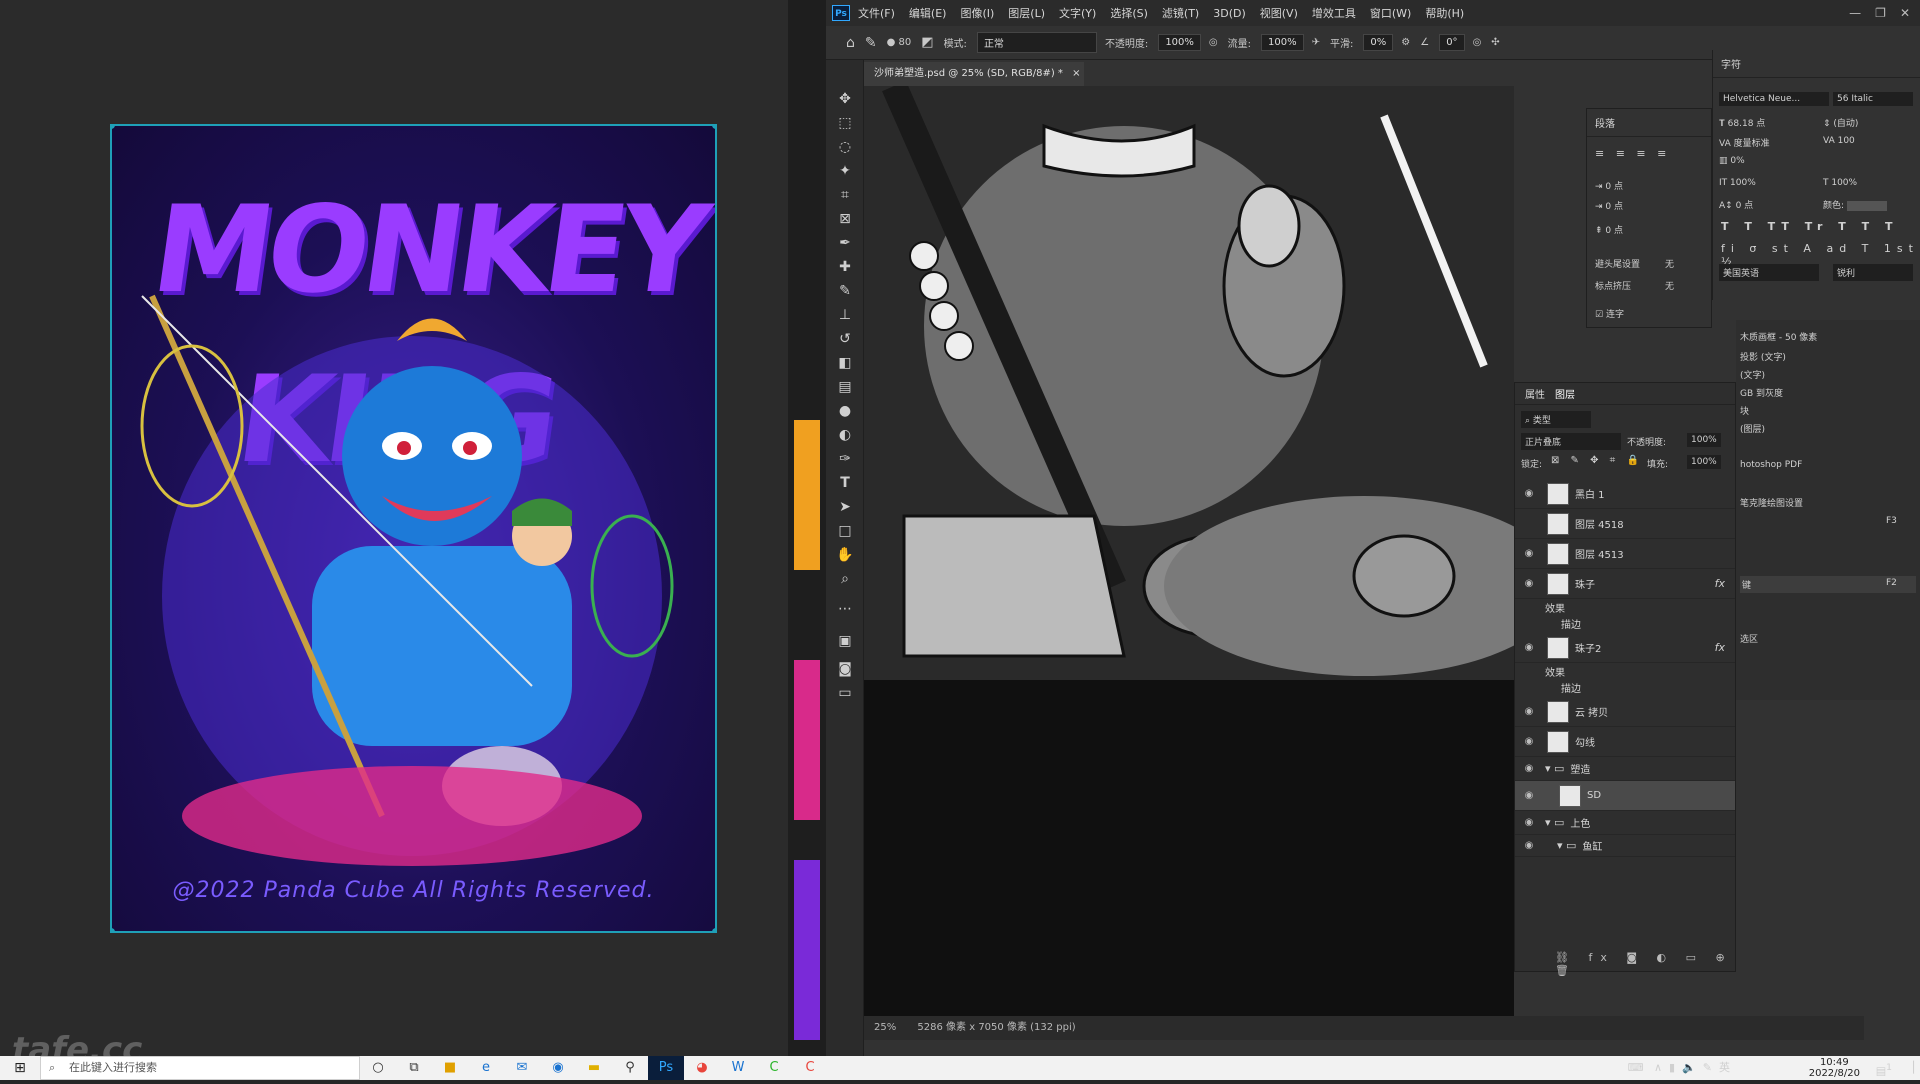 This screenshot has height=1084, width=1920. What do you see at coordinates (1213, 42) in the screenshot?
I see `pressure-opacity-icon: ◎` at bounding box center [1213, 42].